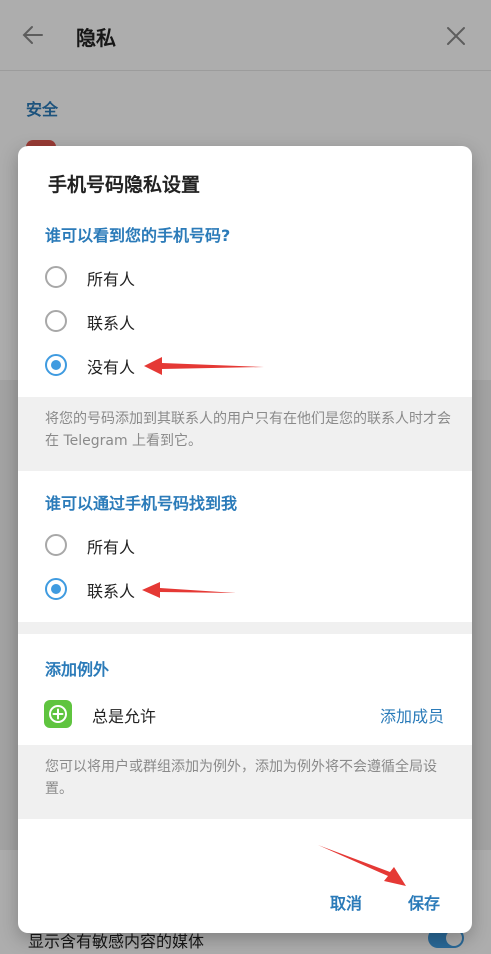  Describe the element at coordinates (255, 590) in the screenshot. I see `radio-option-find-contacts: 联系人` at that location.